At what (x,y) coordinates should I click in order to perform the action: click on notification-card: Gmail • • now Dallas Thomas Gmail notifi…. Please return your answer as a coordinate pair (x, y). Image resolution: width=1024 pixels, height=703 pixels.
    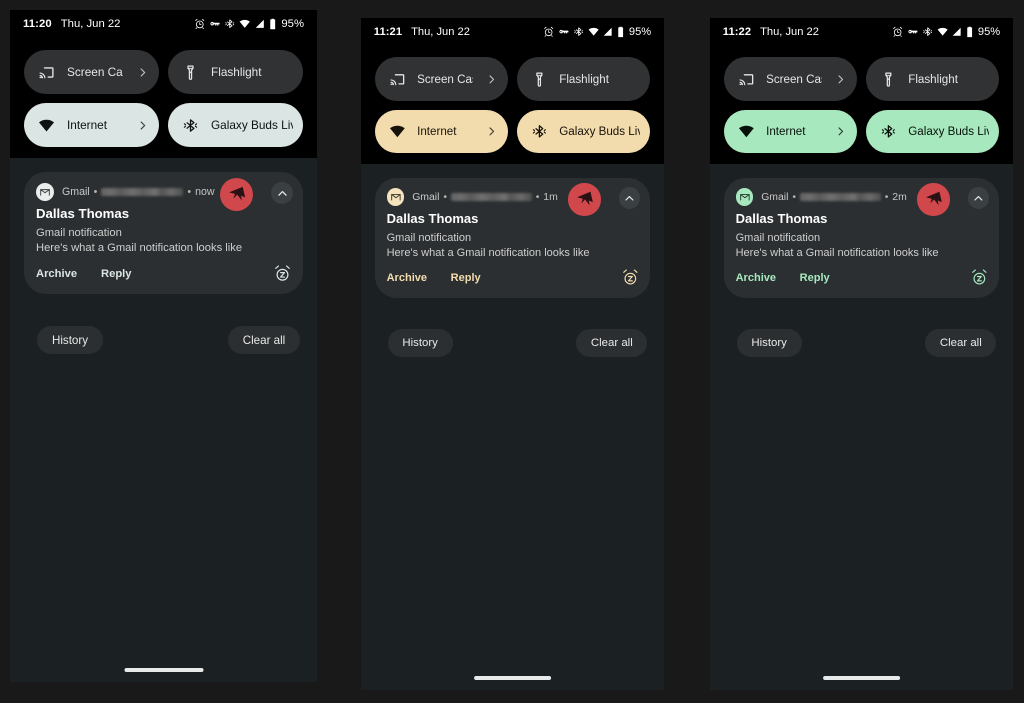
    Looking at the image, I should click on (163, 233).